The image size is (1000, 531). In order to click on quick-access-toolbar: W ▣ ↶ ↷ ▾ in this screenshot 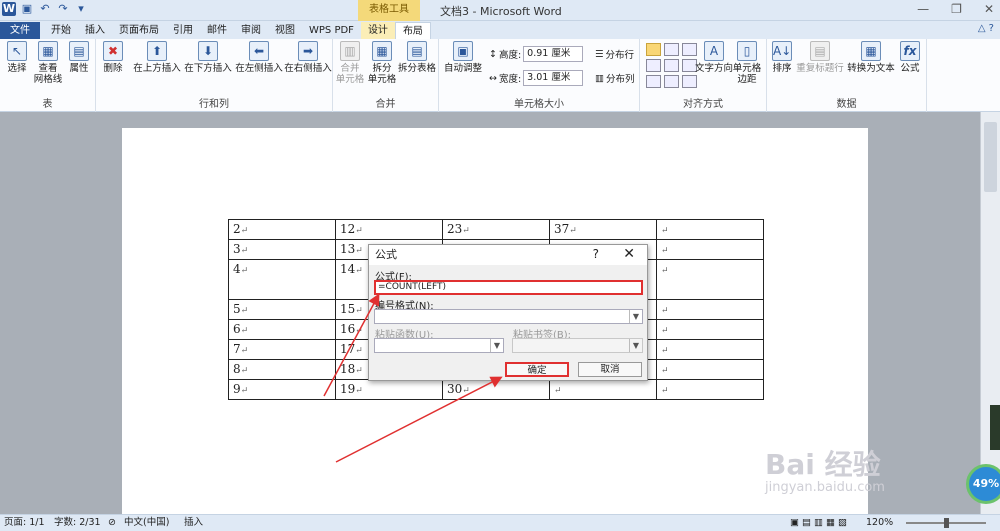, I will do `click(45, 9)`.